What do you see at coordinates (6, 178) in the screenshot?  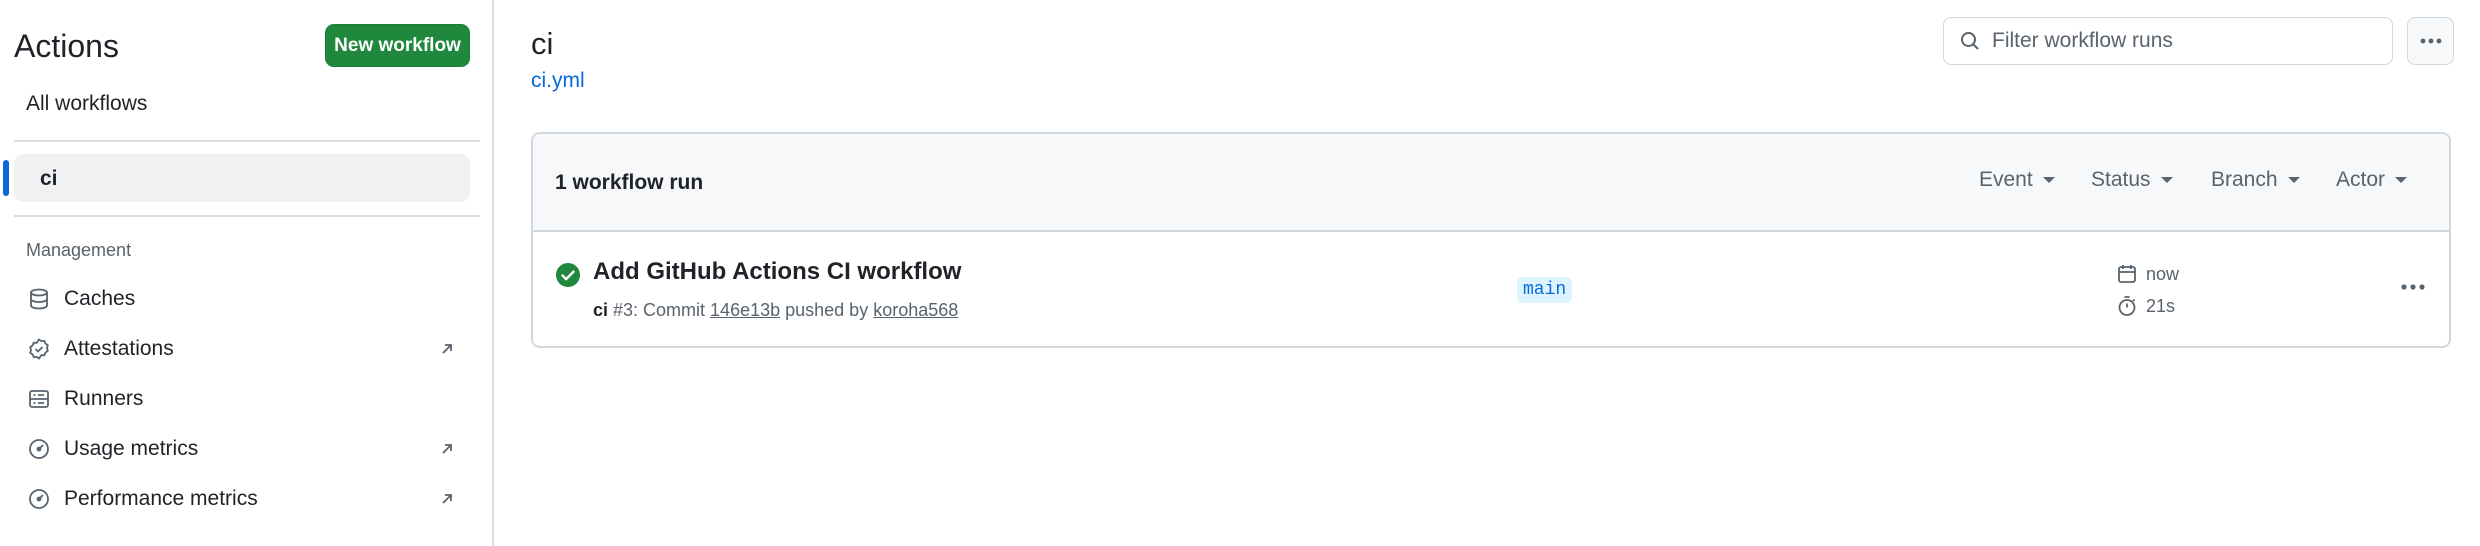 I see `selected-indicator` at bounding box center [6, 178].